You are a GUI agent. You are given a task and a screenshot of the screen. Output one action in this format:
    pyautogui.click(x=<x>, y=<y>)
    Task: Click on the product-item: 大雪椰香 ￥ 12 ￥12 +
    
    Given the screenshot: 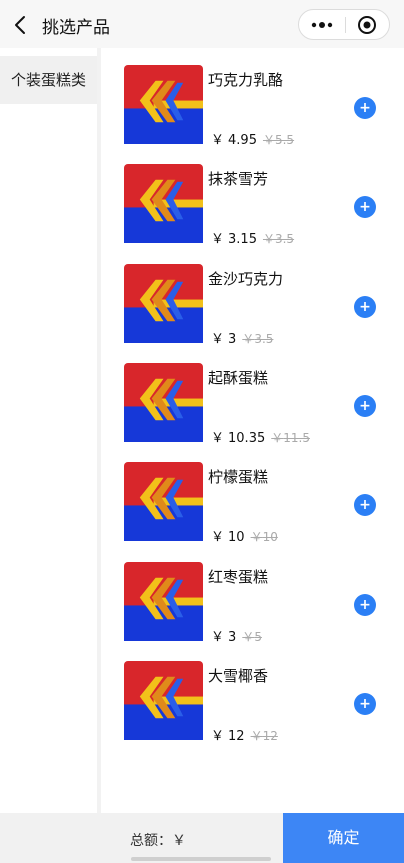 What is the action you would take?
    pyautogui.click(x=252, y=705)
    